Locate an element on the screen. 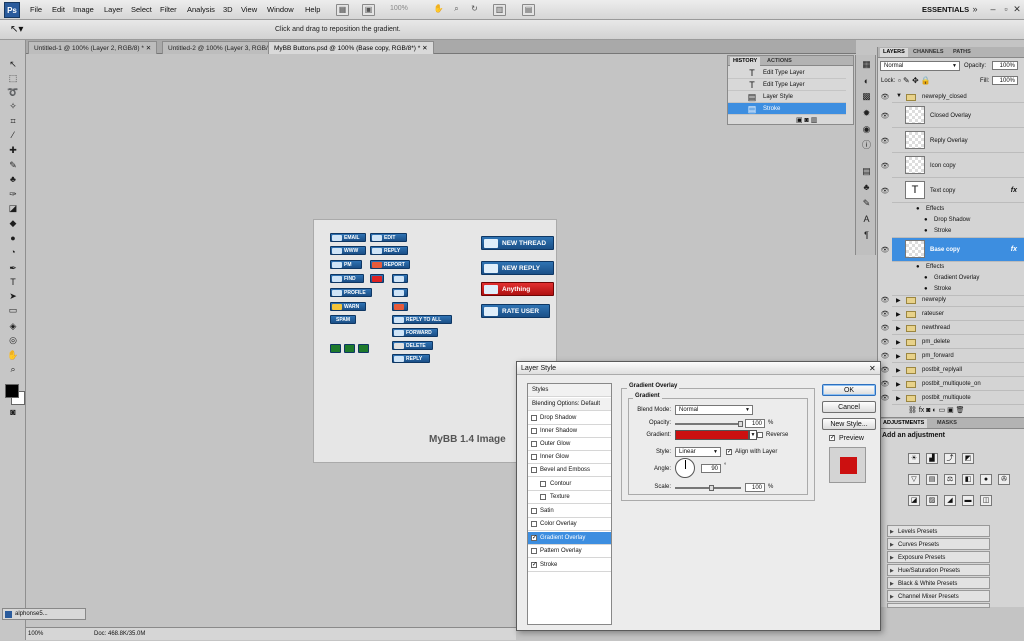 The image size is (1024, 641). curves-icon: ⤴ is located at coordinates (950, 458).